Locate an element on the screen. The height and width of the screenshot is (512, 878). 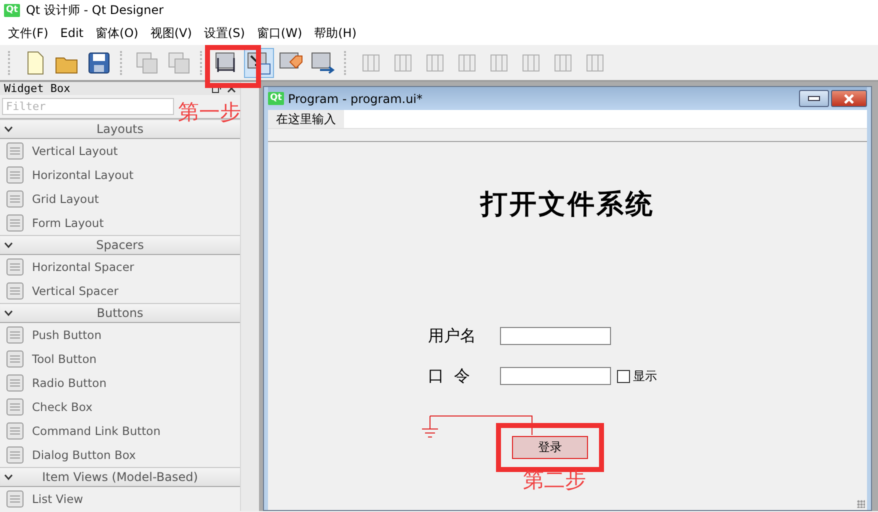
widget-item: Grid Layout is located at coordinates (65, 199).